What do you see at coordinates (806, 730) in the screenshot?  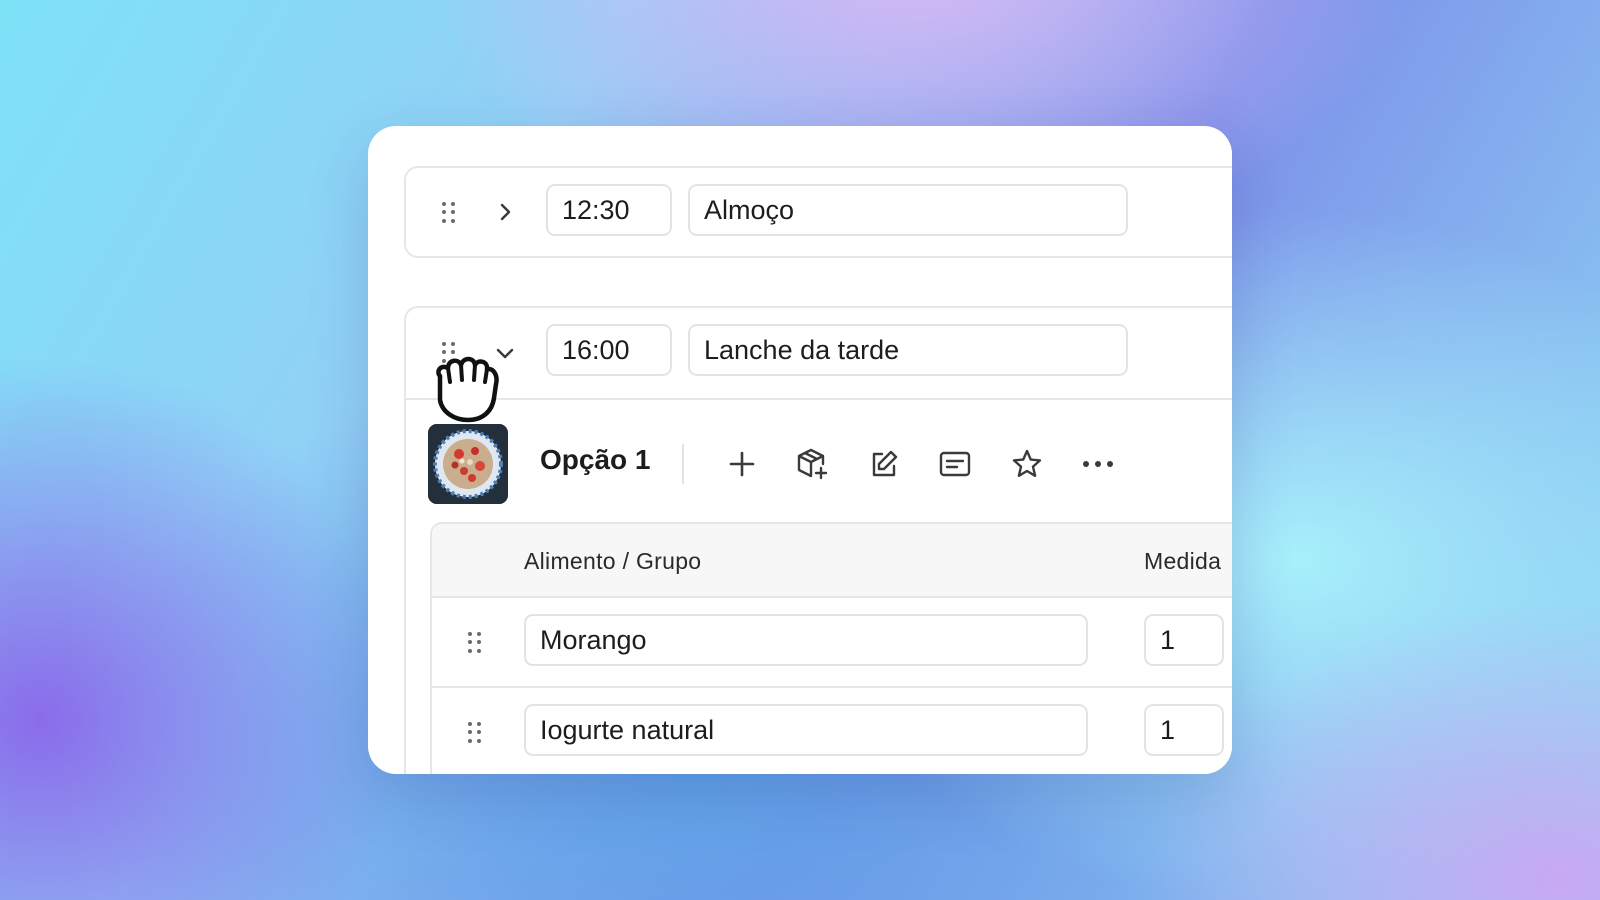 I see `food-name-input: Iogurte natural` at bounding box center [806, 730].